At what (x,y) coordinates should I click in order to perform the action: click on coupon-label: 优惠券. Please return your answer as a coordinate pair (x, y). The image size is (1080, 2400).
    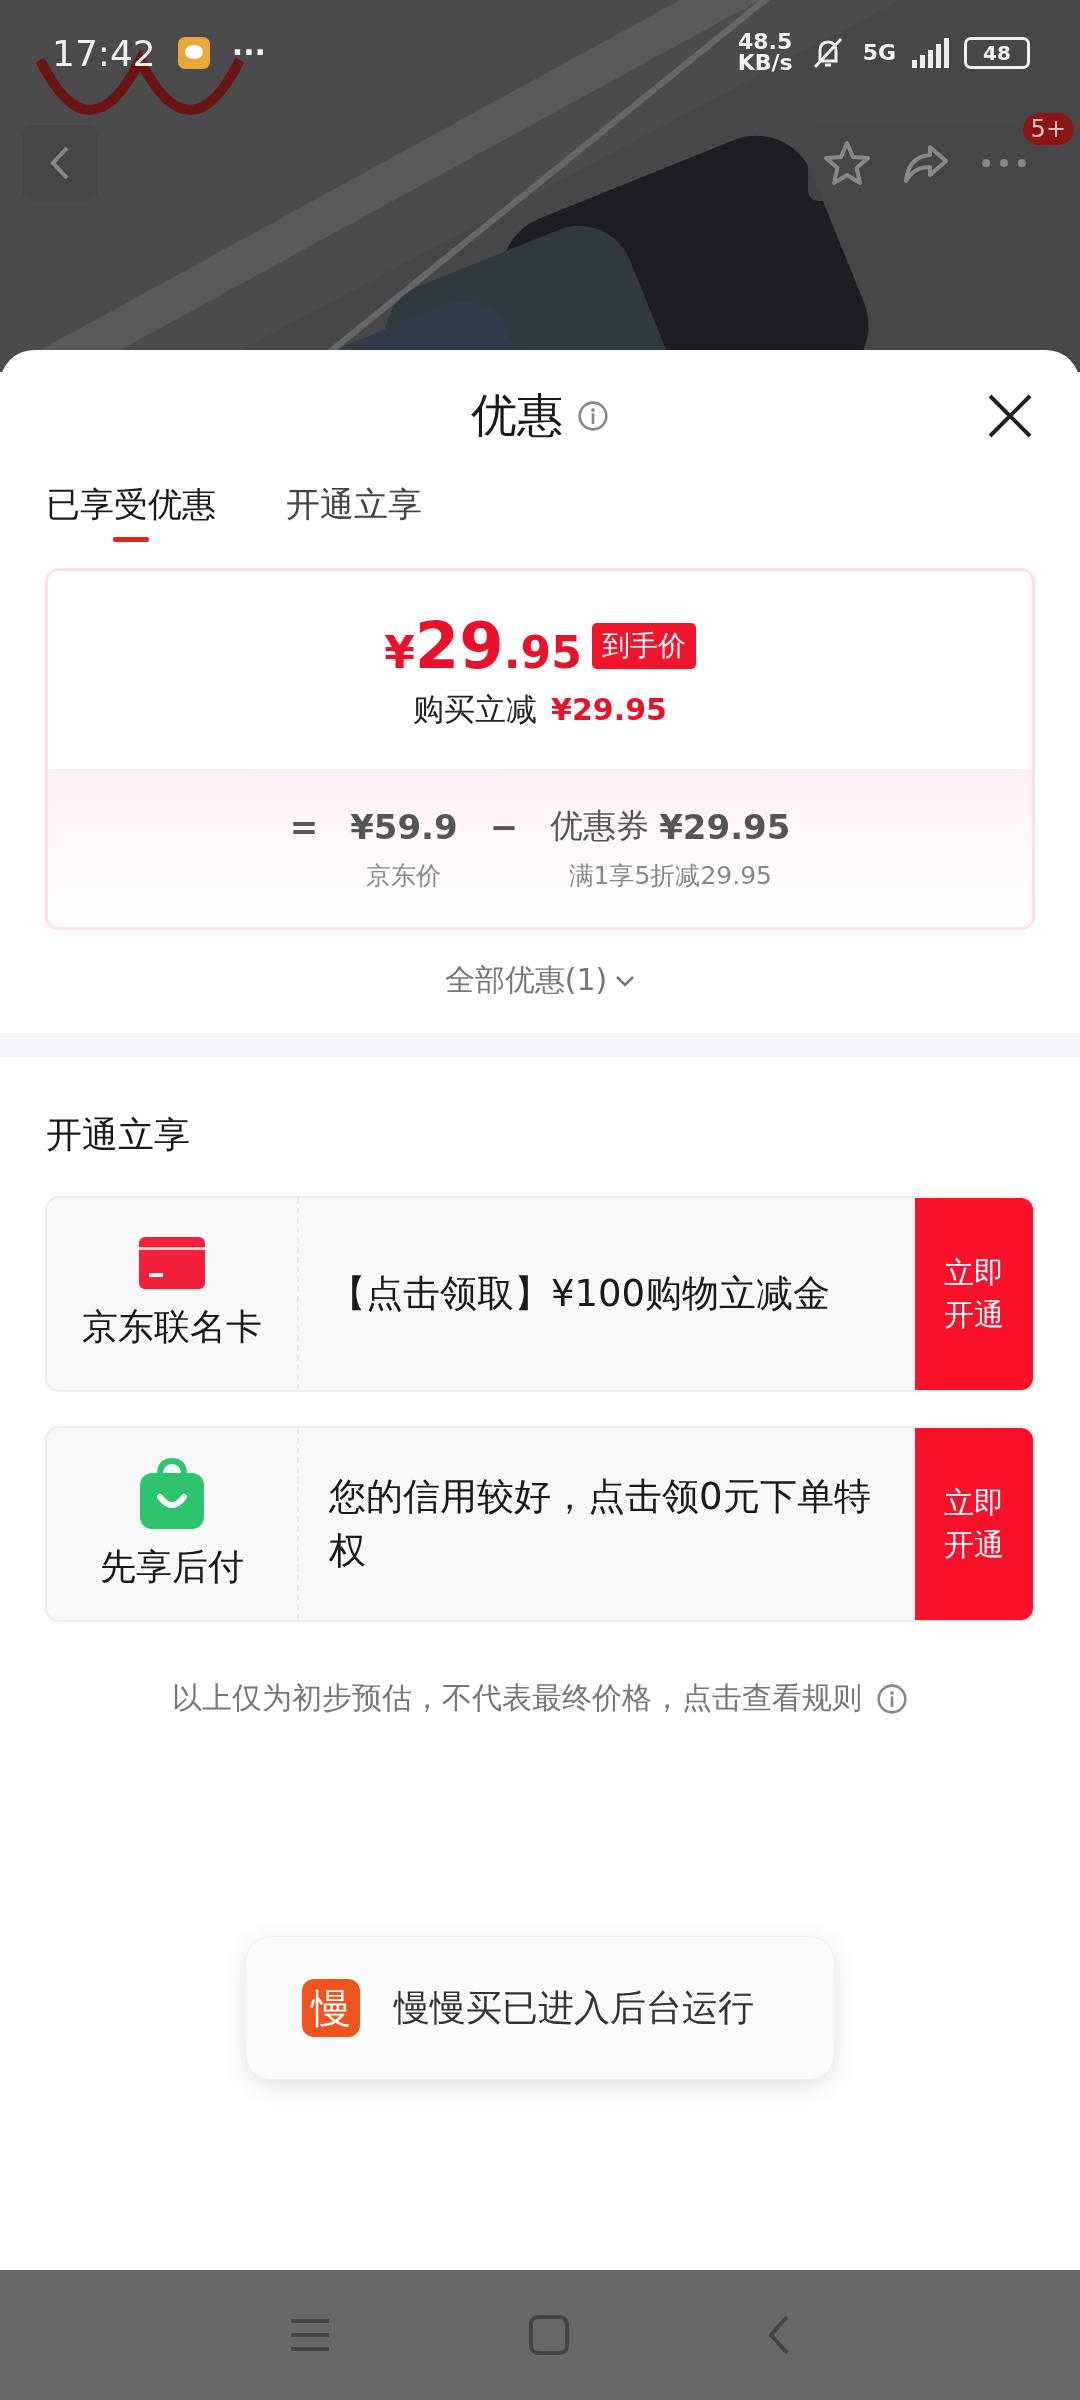
    Looking at the image, I should click on (600, 826).